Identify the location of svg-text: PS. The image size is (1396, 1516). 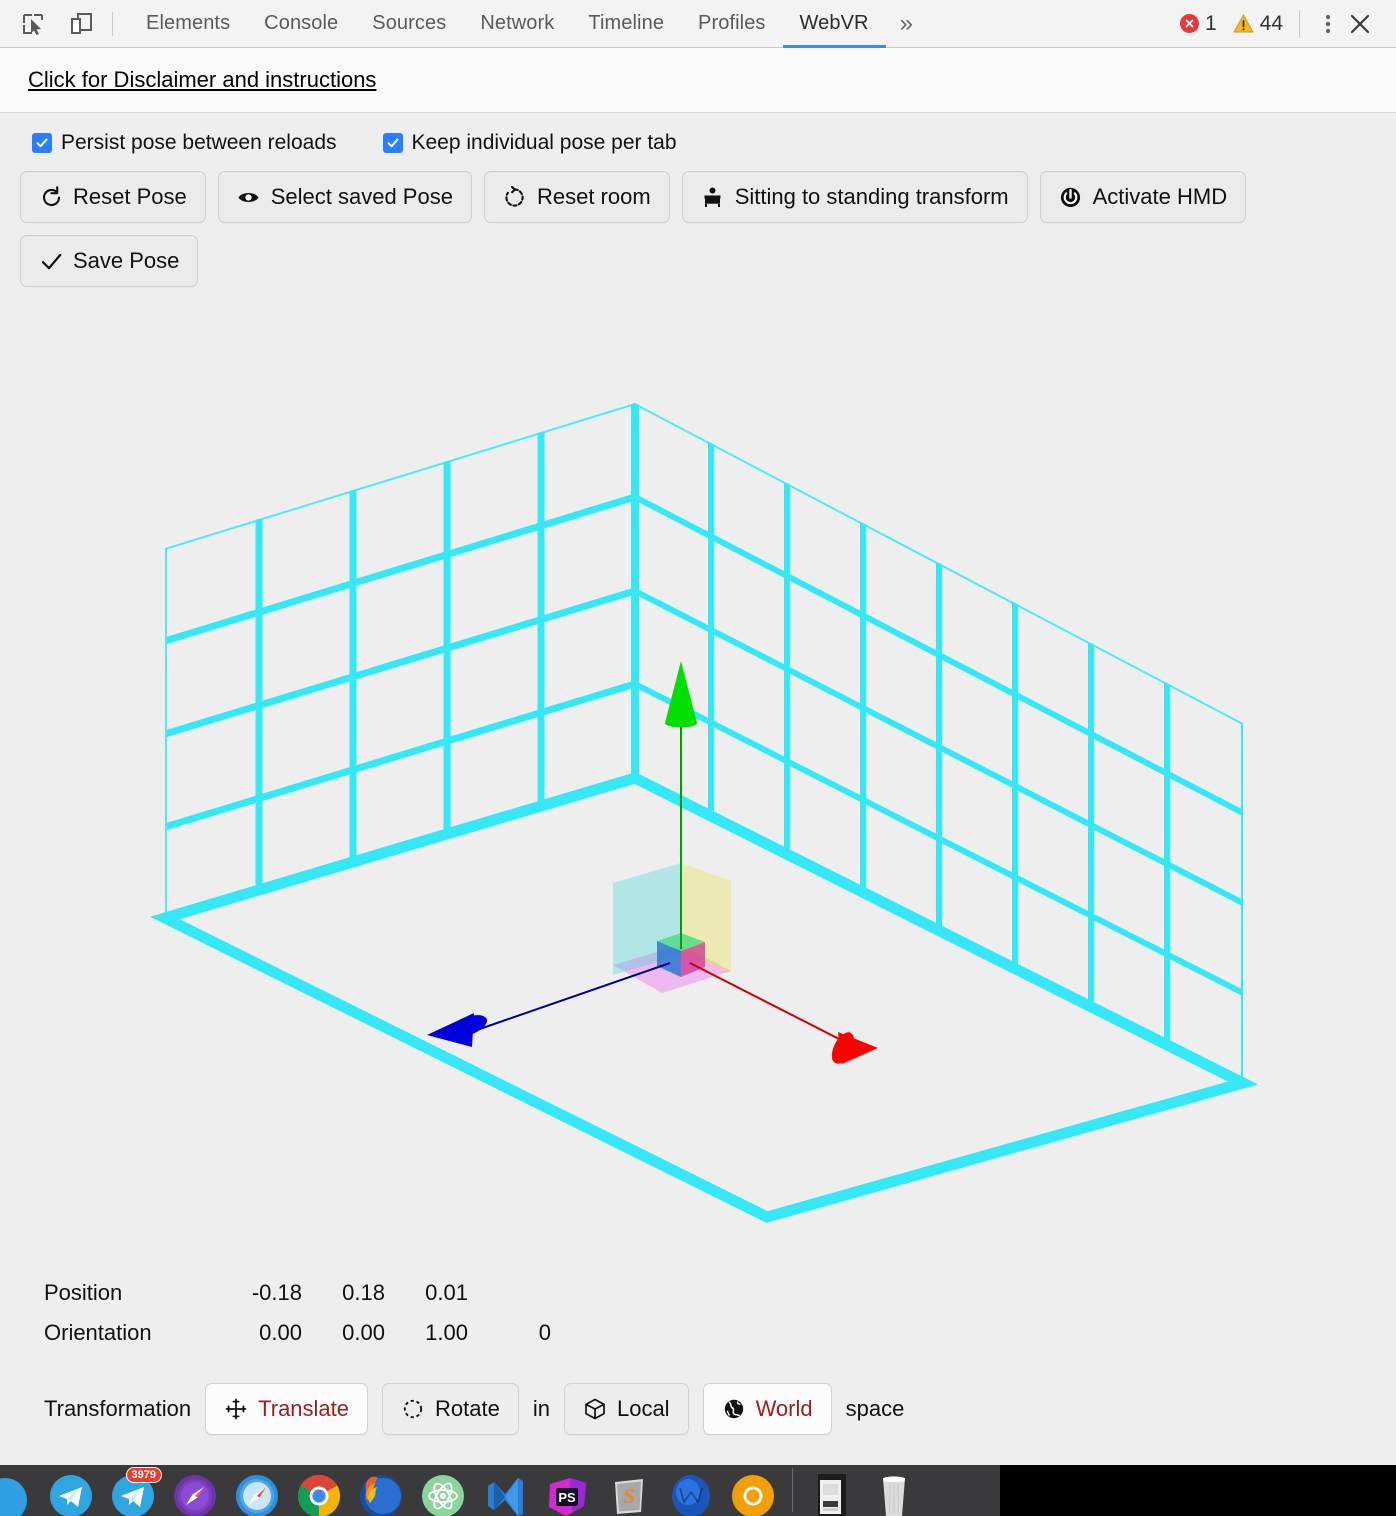
(567, 1497).